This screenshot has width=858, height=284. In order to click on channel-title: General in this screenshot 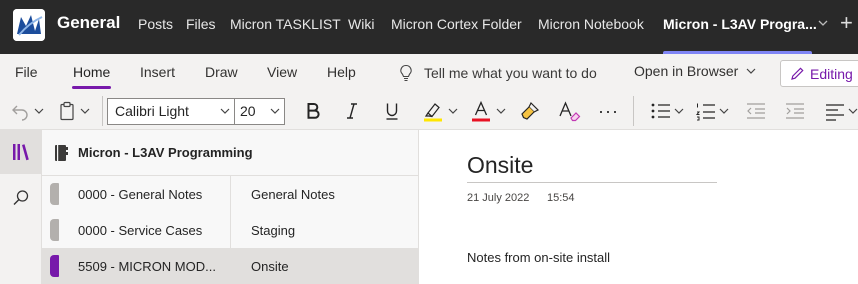, I will do `click(89, 22)`.